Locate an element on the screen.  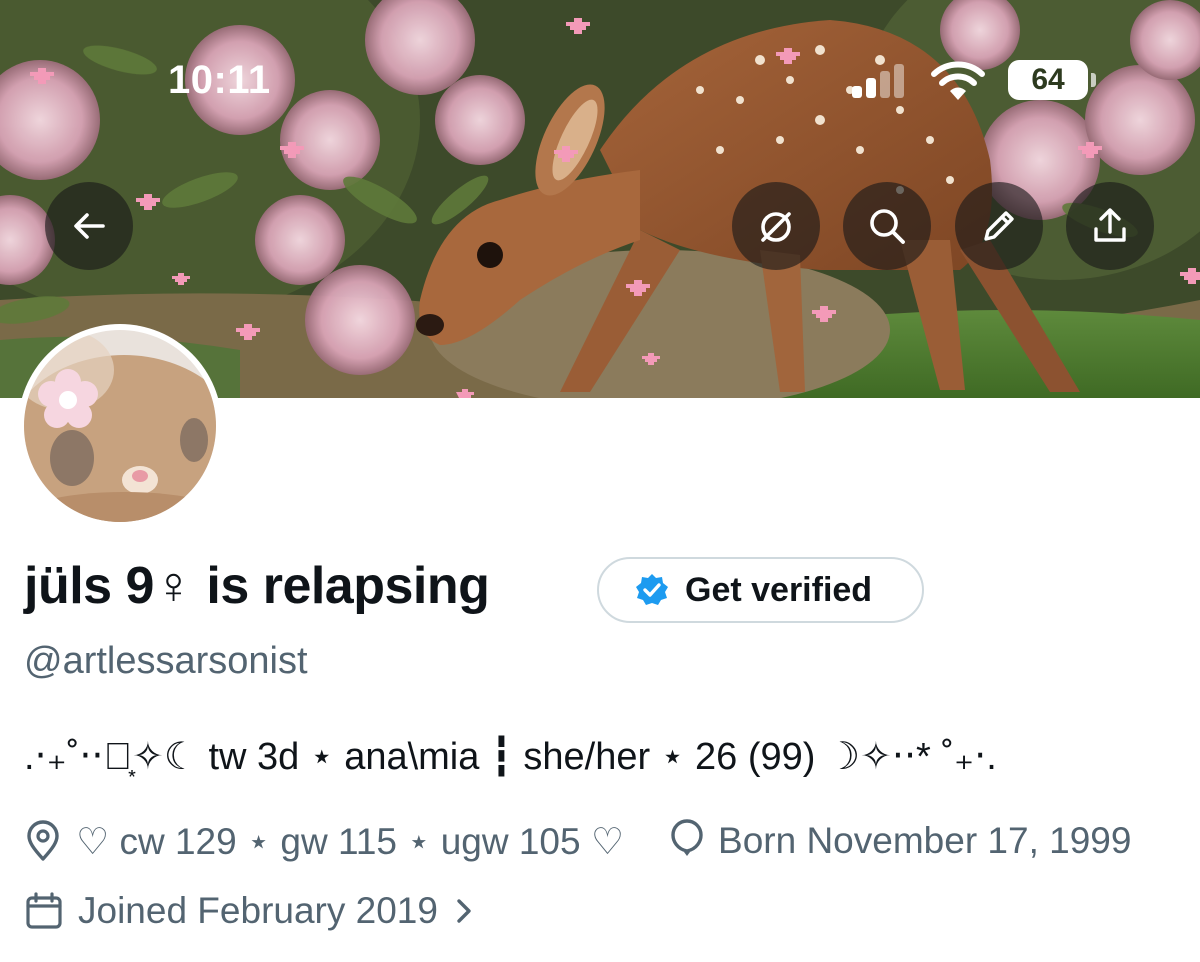
location-pin-icon is located at coordinates (43, 840).